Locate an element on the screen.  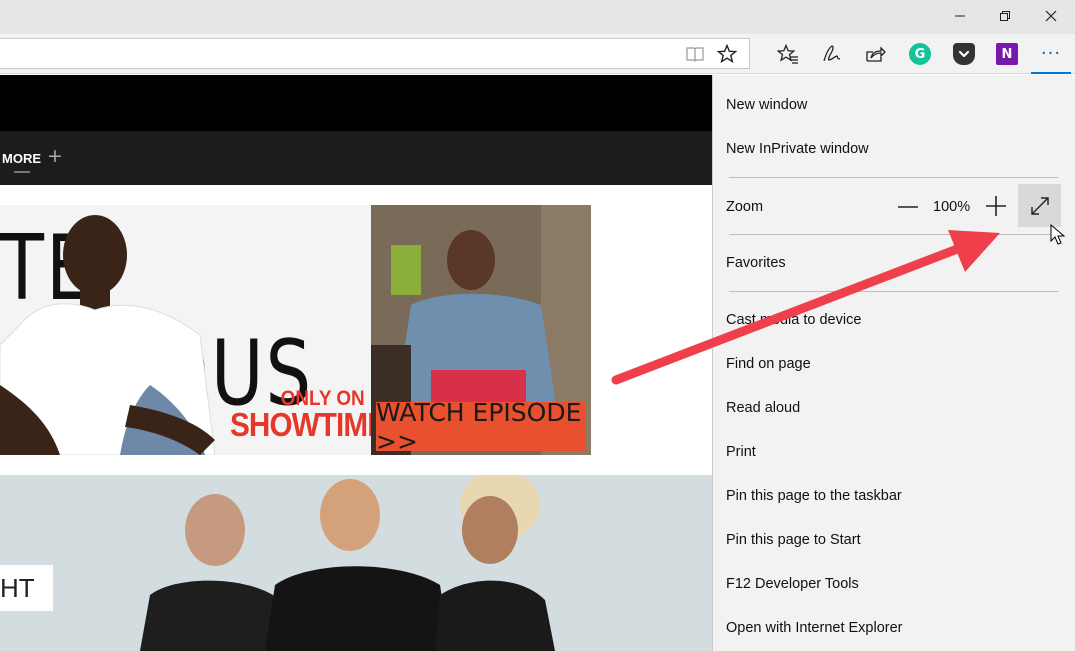
pocket-extension-button is located at coordinates (964, 54).